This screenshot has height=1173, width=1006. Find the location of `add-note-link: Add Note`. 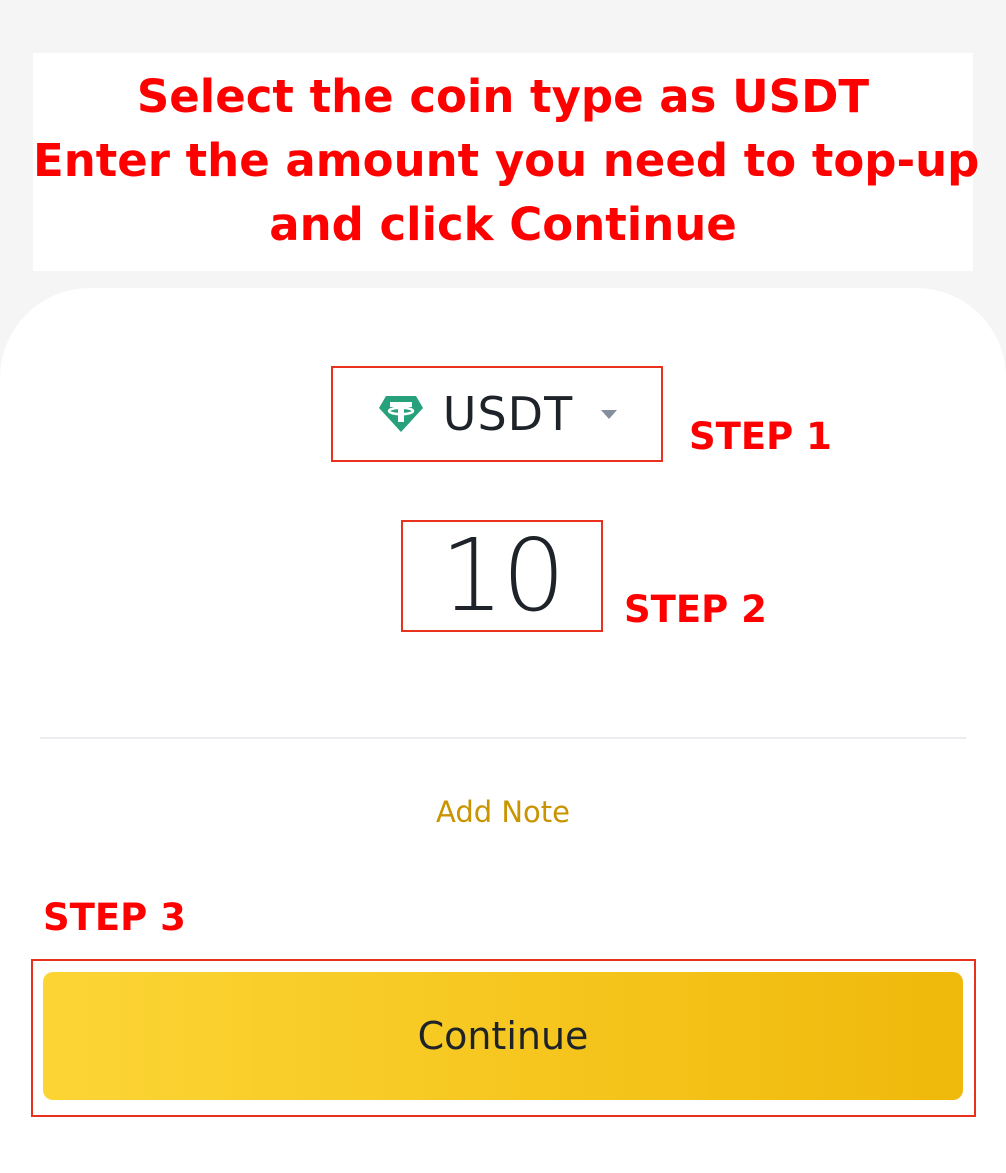

add-note-link: Add Note is located at coordinates (503, 812).